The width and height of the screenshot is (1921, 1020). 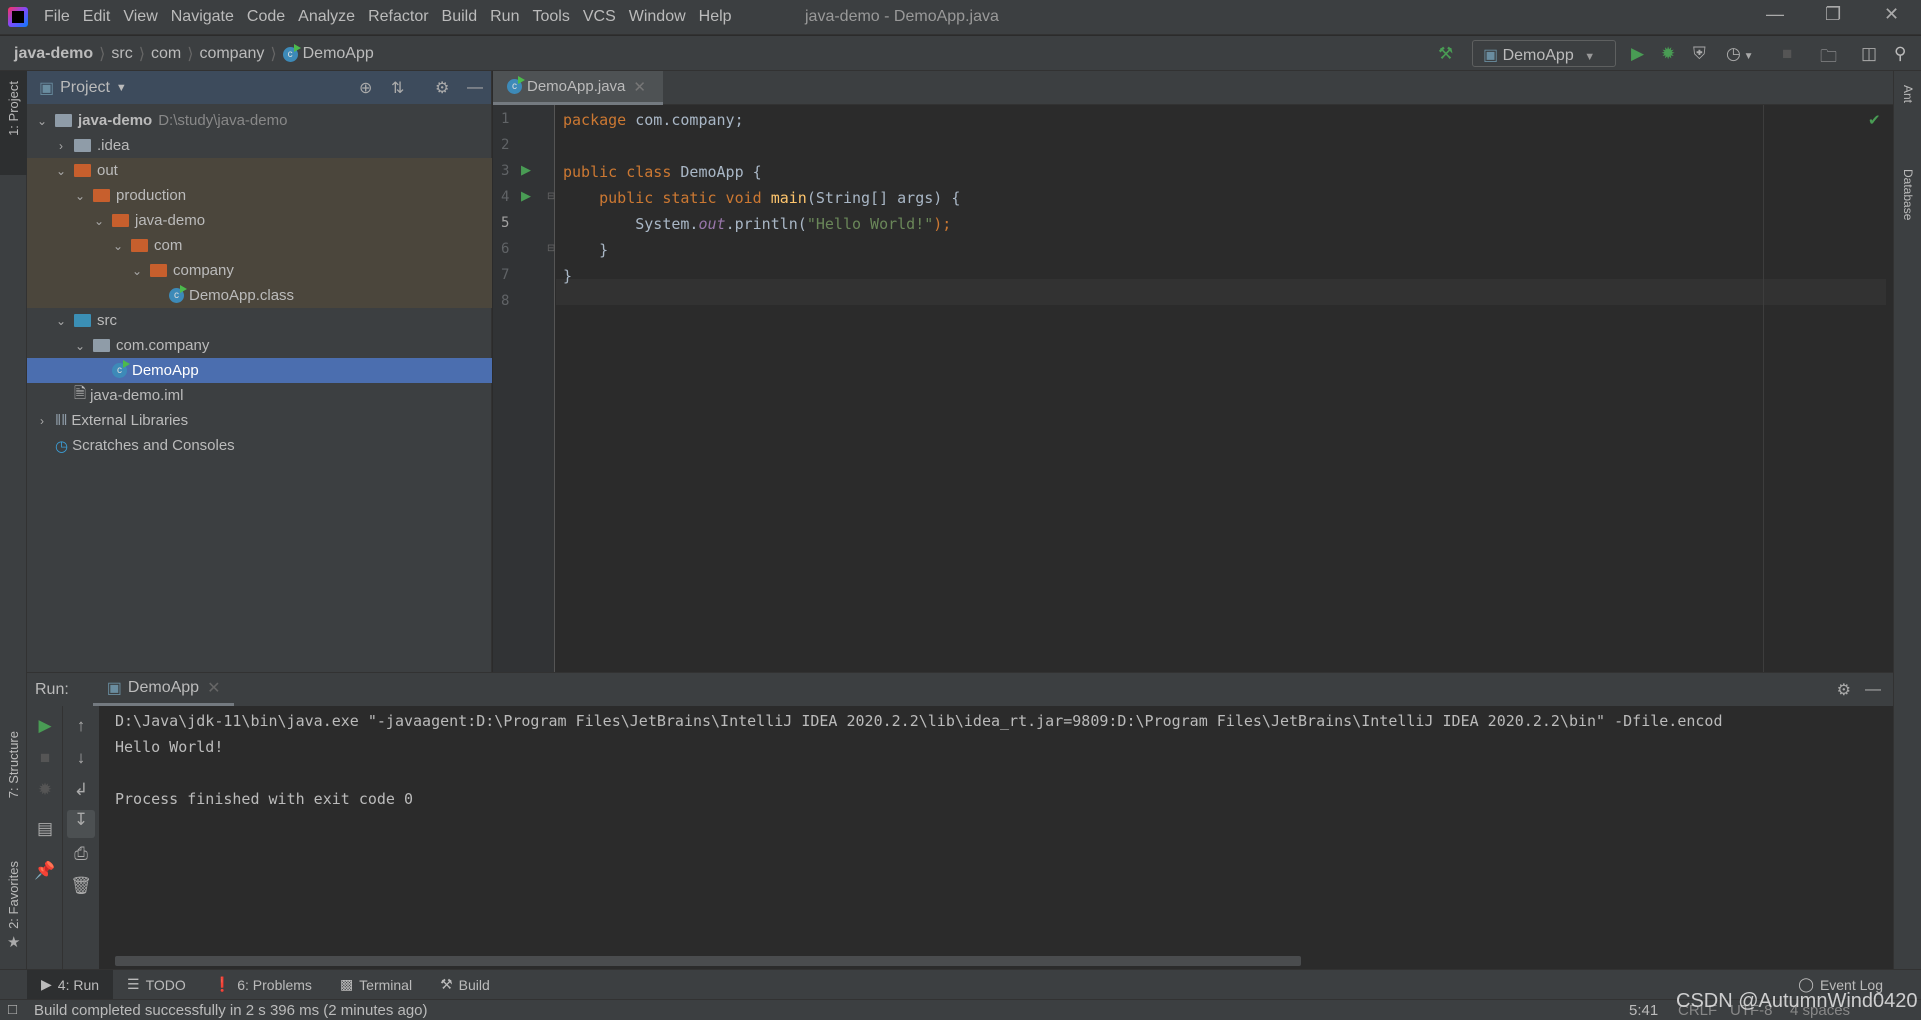 What do you see at coordinates (1668, 54) in the screenshot?
I see `debug-bug-icon: ✹` at bounding box center [1668, 54].